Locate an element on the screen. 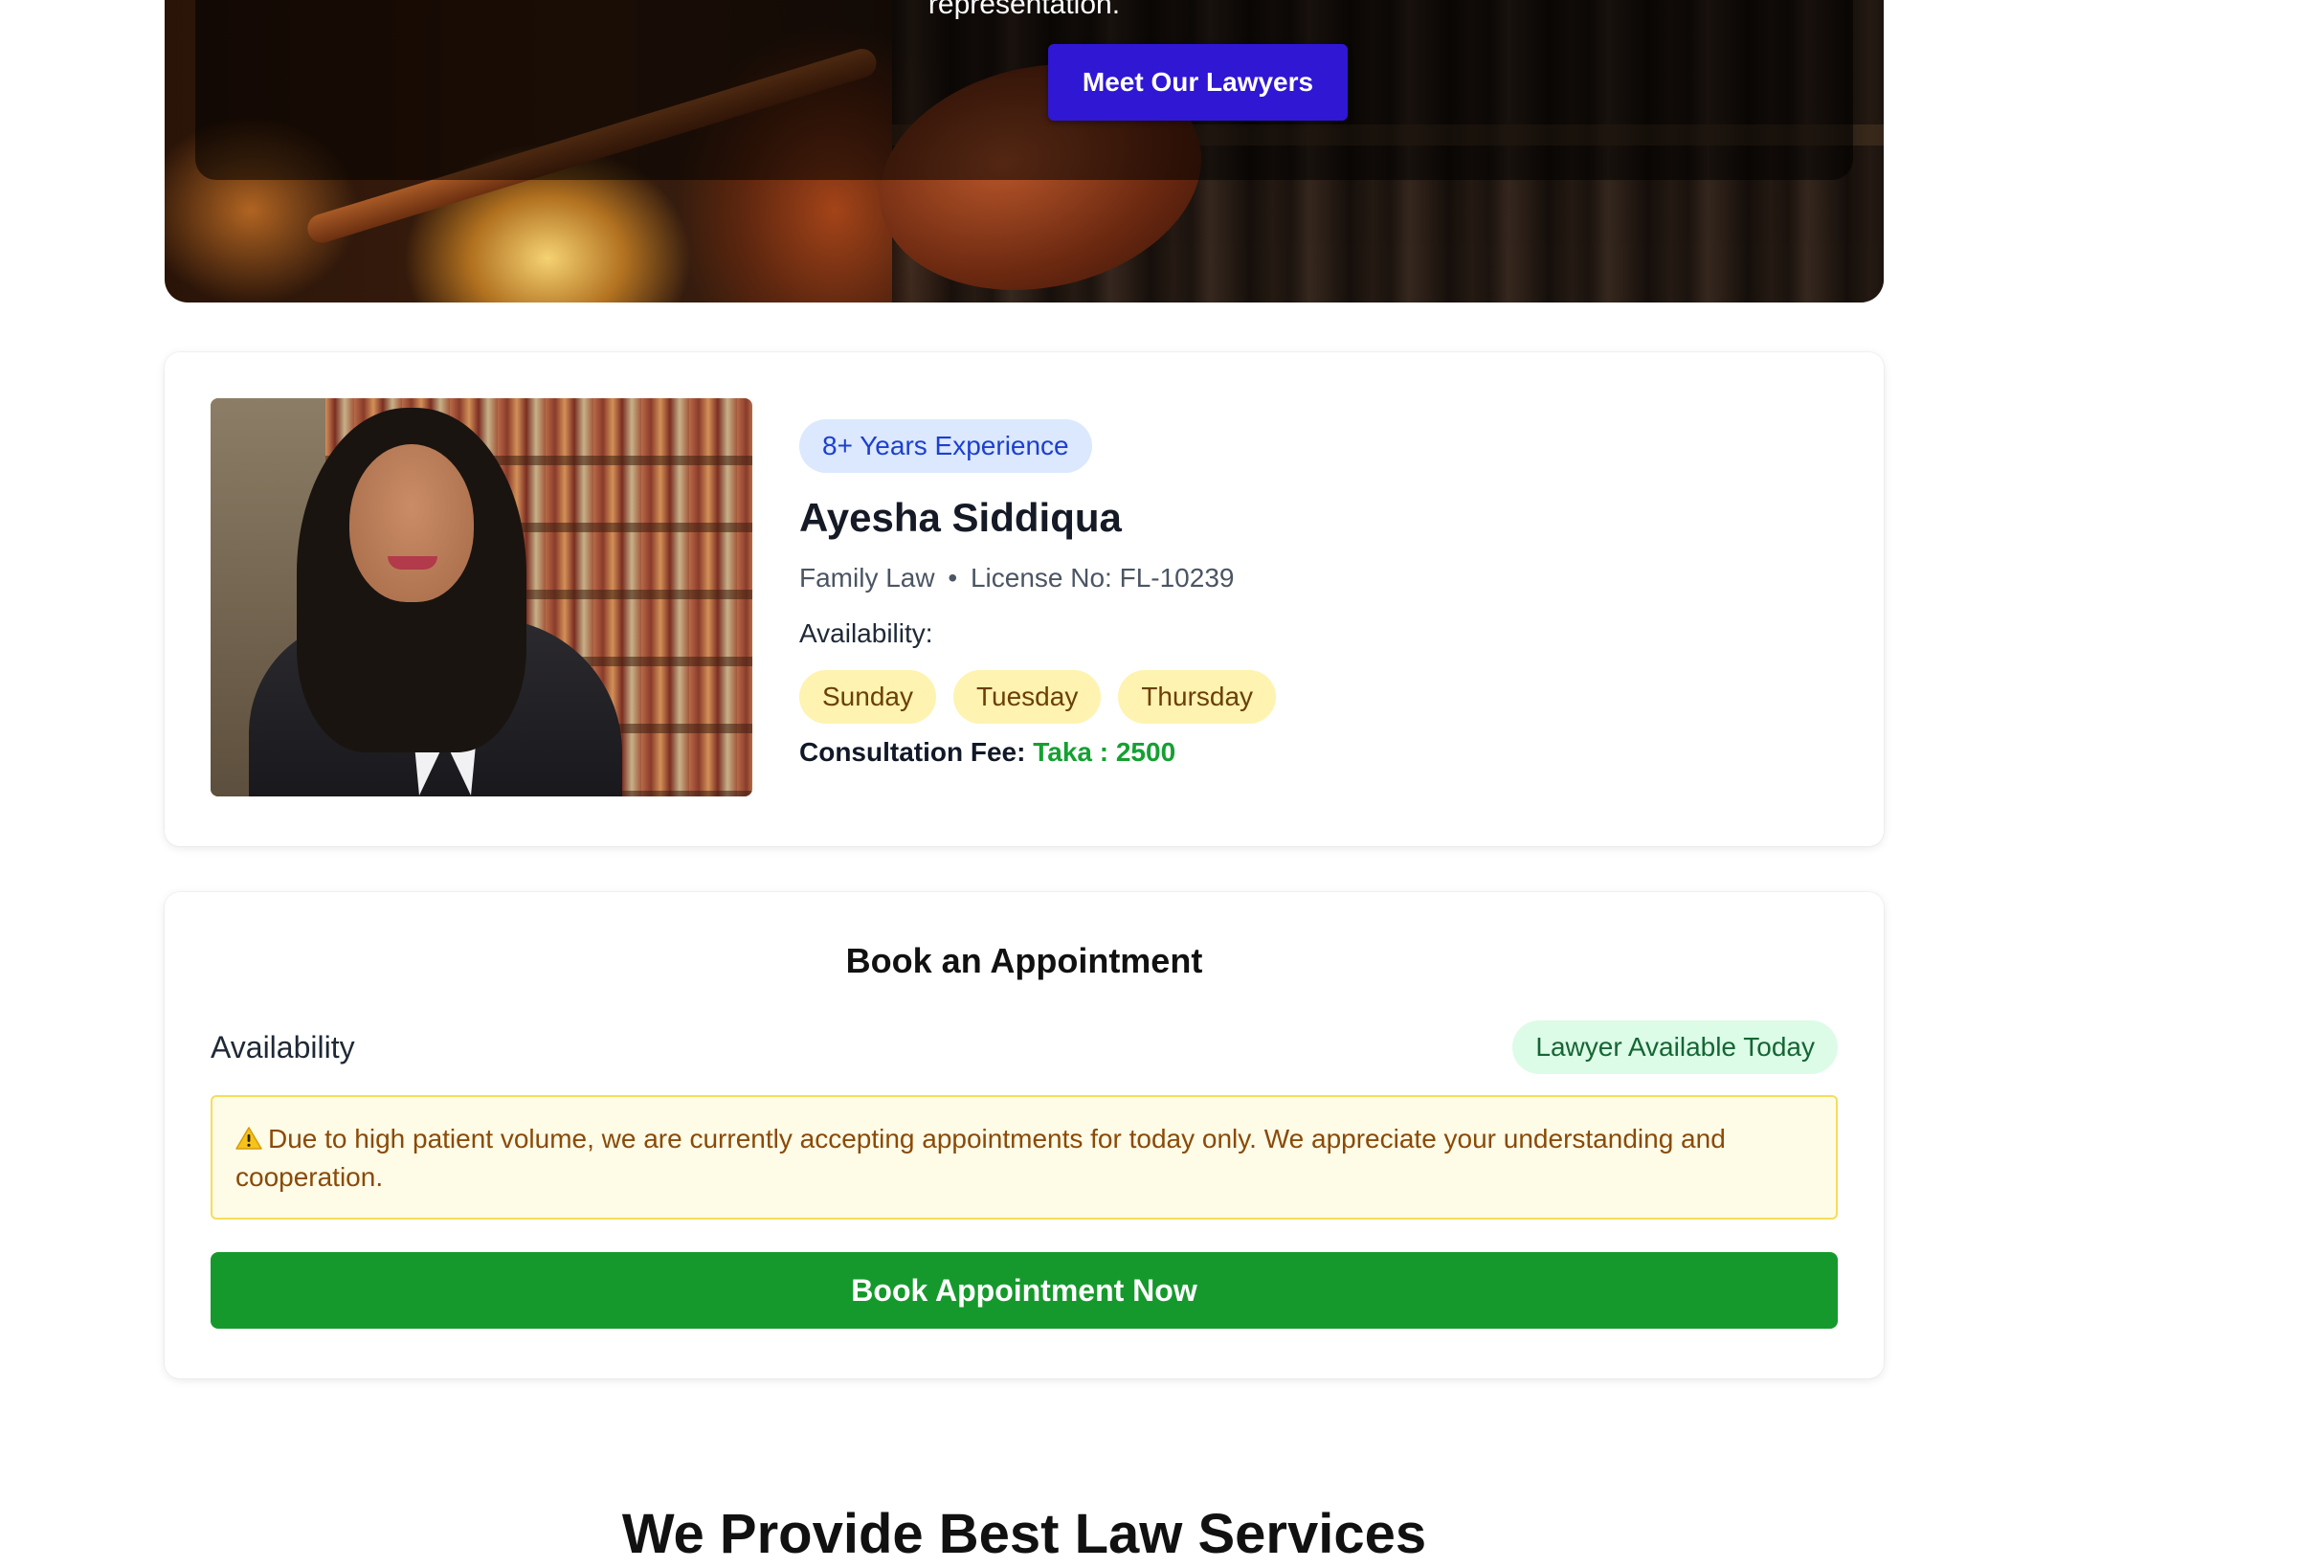 Image resolution: width=2324 pixels, height=1568 pixels. available-days: Sunday Tuesday Thursday is located at coordinates (1038, 697).